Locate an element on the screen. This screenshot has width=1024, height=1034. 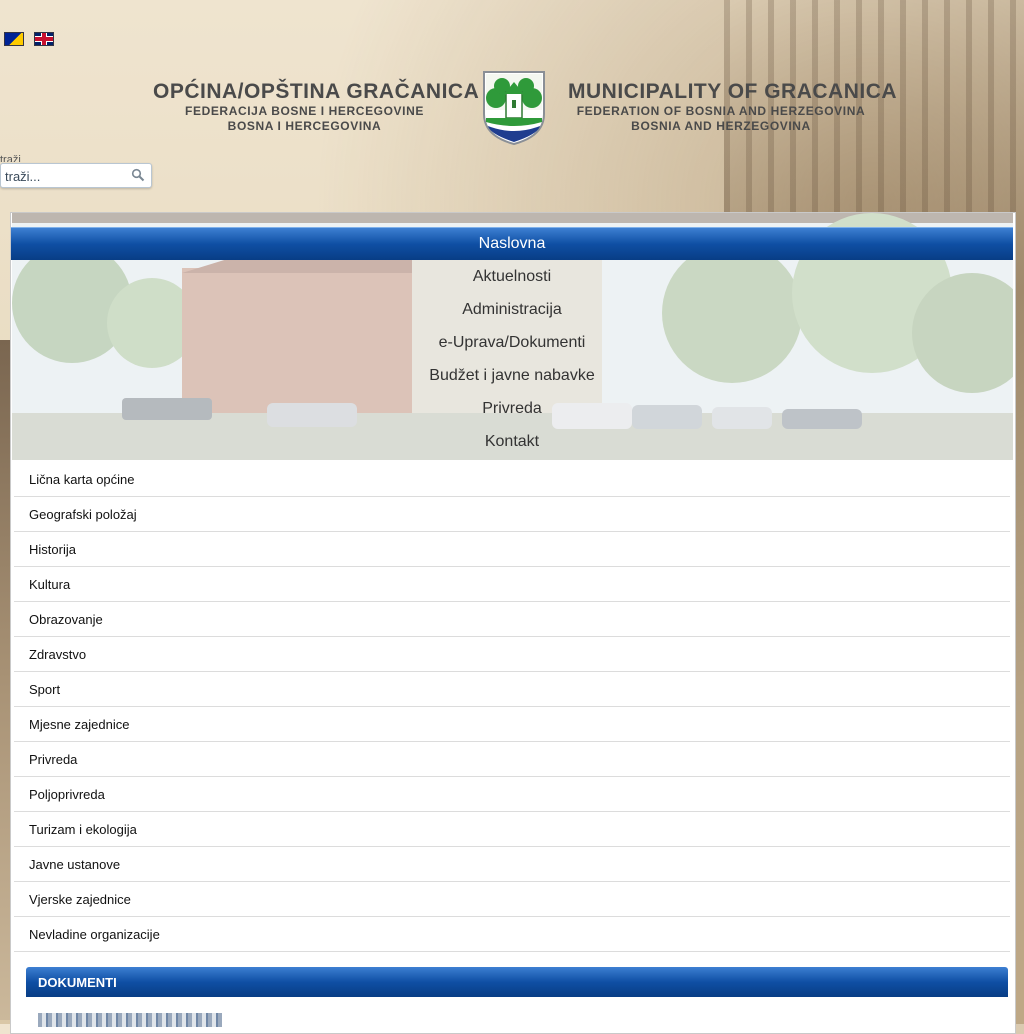
nav-item-kontakt: Kontakt is located at coordinates (512, 441).